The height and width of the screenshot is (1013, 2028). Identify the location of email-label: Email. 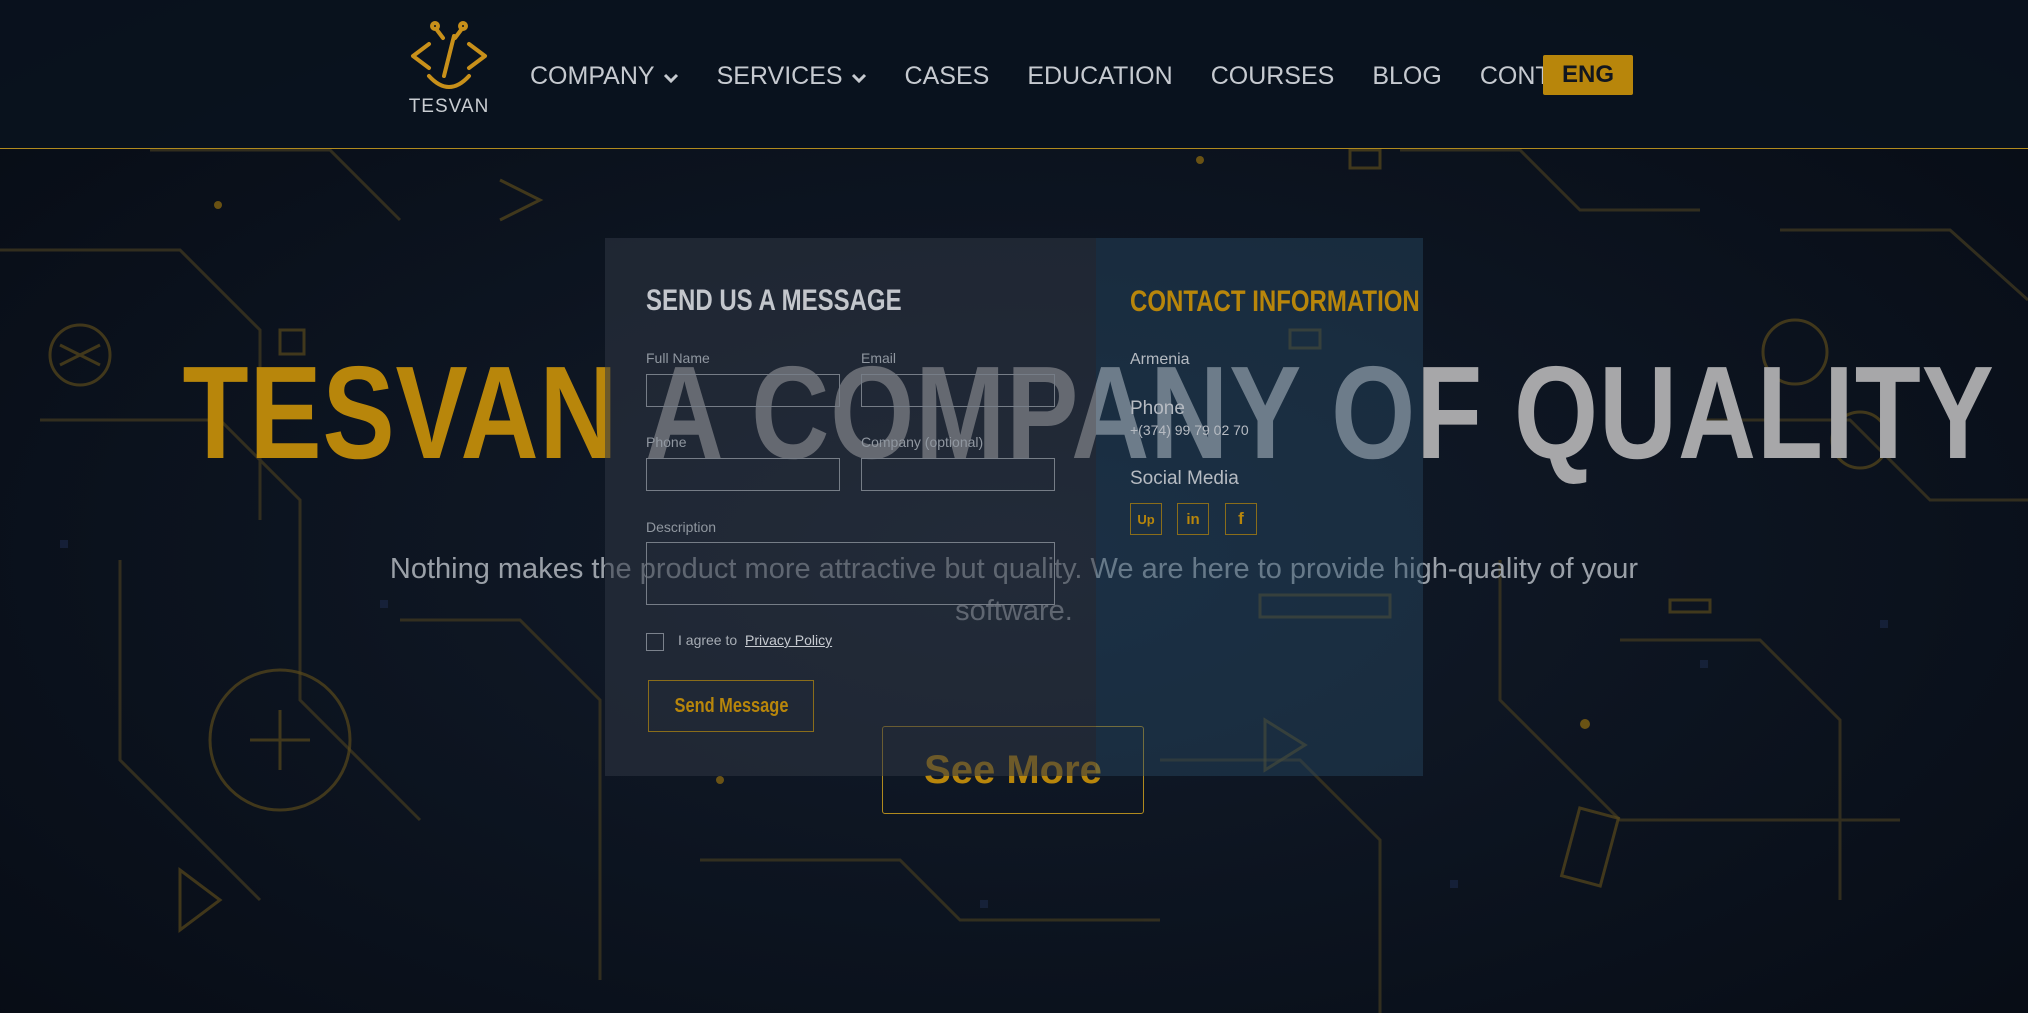
(879, 358).